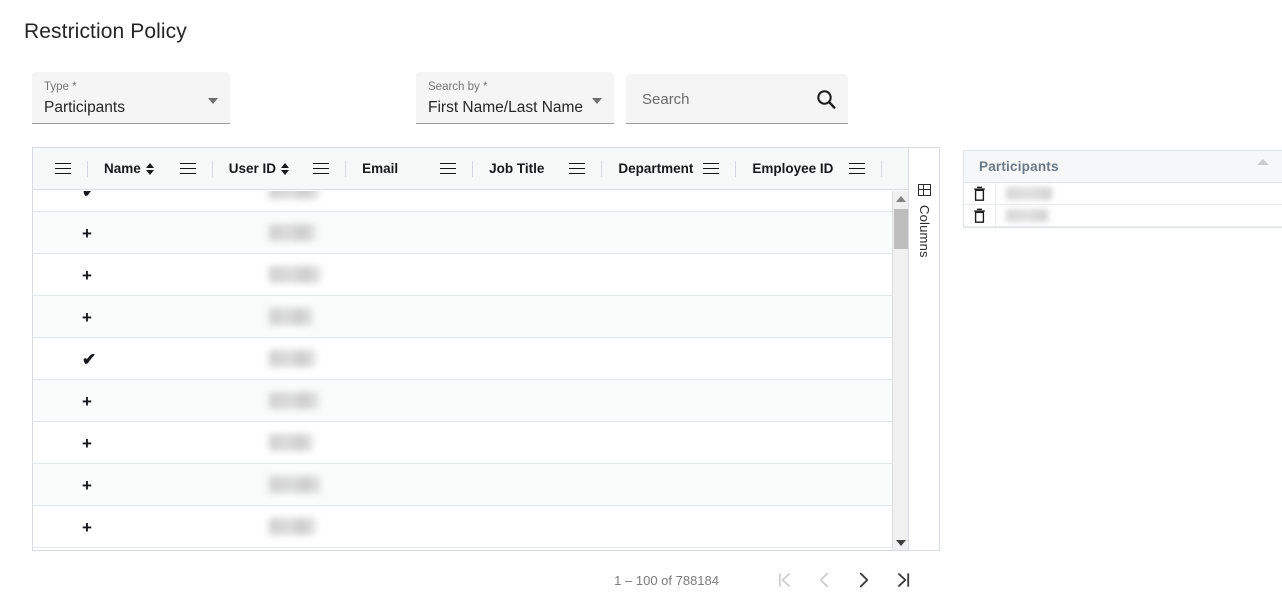 The height and width of the screenshot is (602, 1282). I want to click on chevron-up-icon, so click(1263, 162).